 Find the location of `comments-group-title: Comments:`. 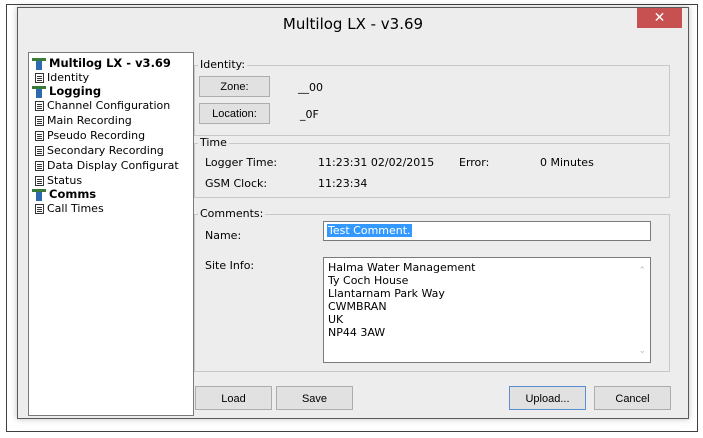

comments-group-title: Comments: is located at coordinates (232, 213).